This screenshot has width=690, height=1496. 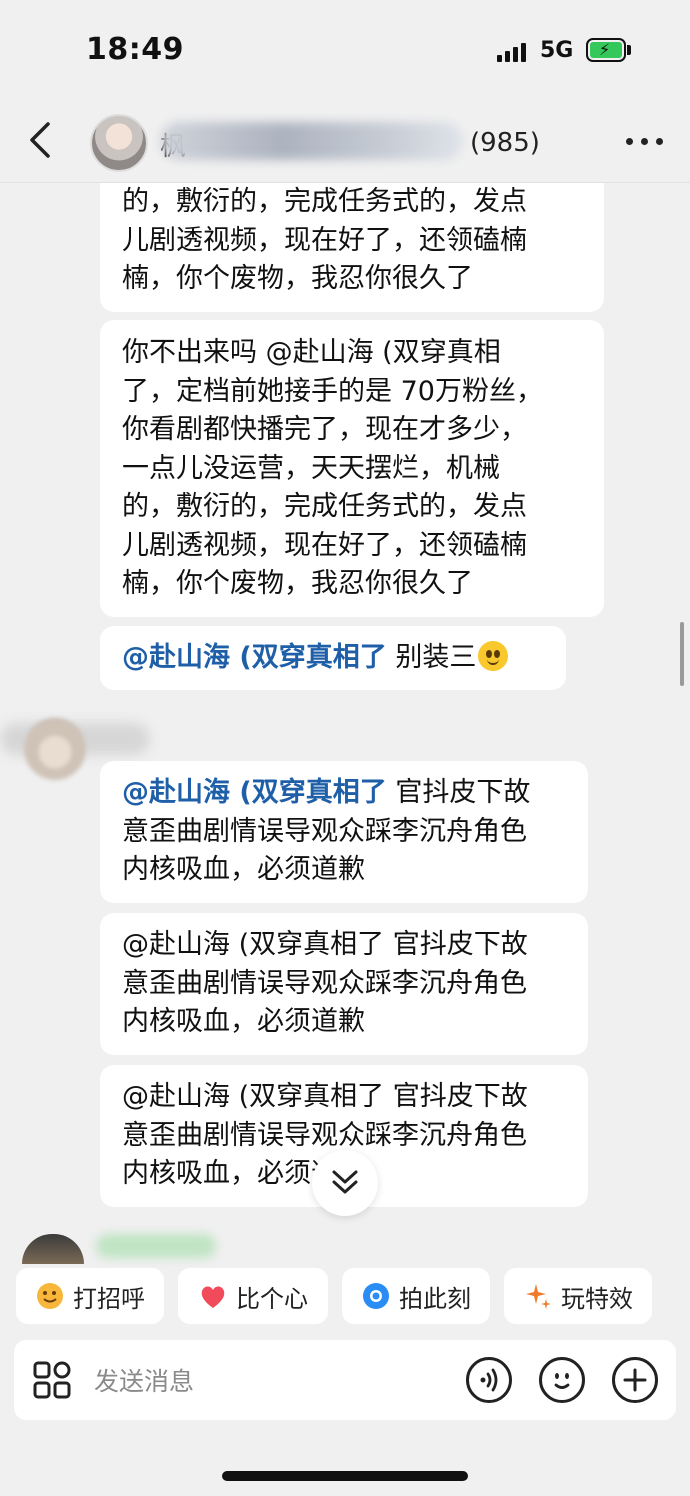 I want to click on message-composer, so click(x=345, y=1380).